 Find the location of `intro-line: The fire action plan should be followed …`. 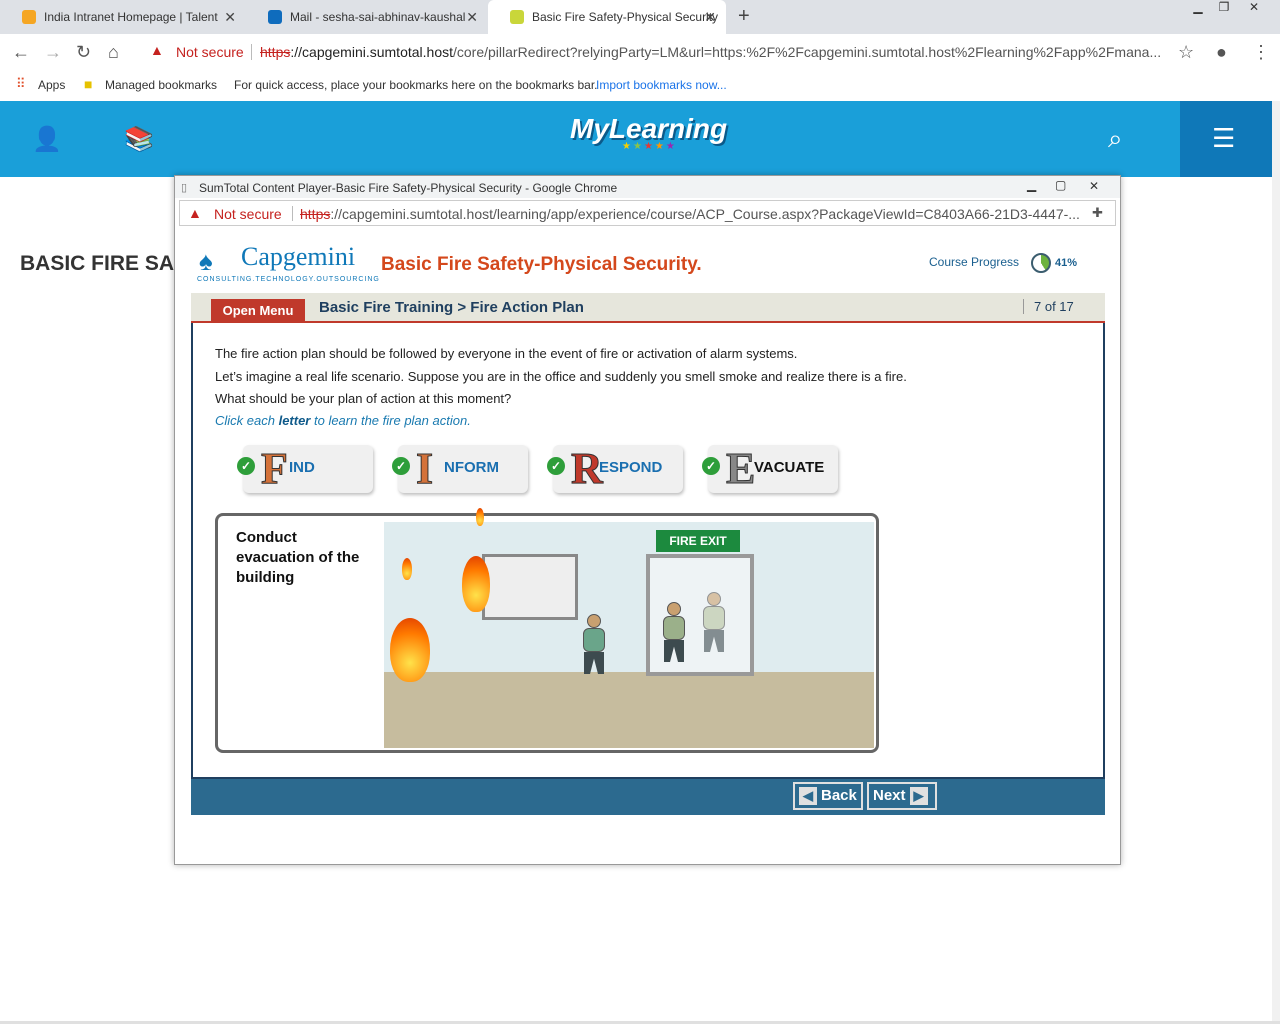

intro-line: The fire action plan should be followed … is located at coordinates (506, 353).